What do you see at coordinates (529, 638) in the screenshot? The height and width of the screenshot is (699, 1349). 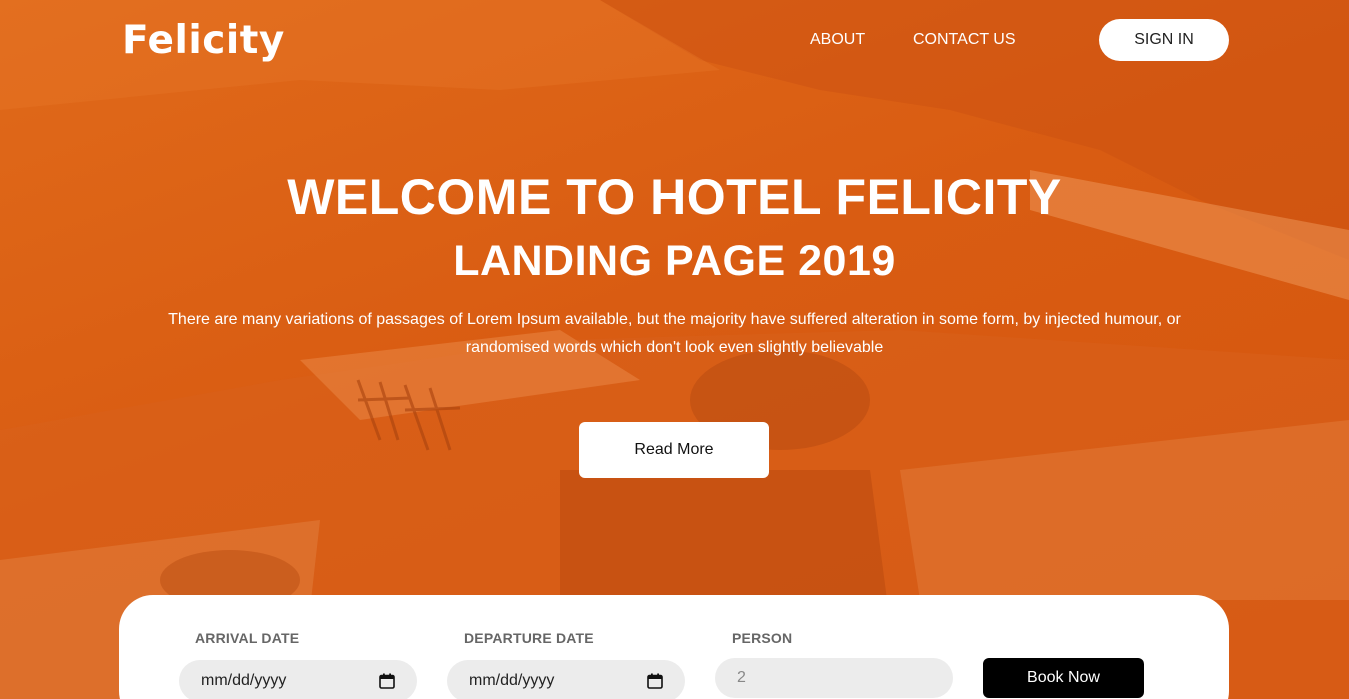 I see `departure-date-label: DEPARTURE DATE` at bounding box center [529, 638].